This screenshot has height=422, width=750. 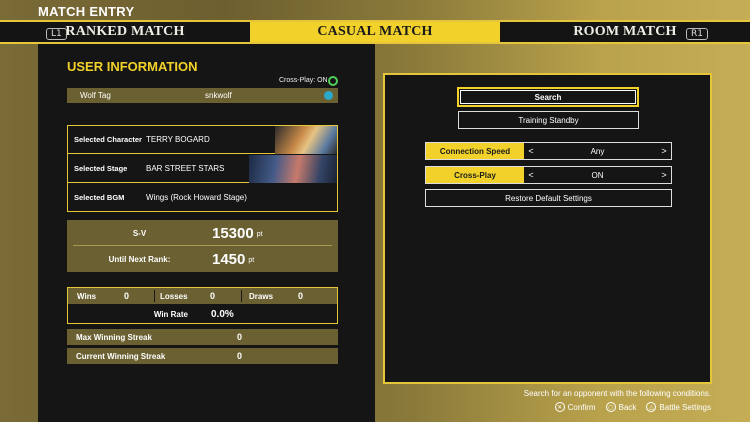 What do you see at coordinates (202, 337) in the screenshot?
I see `max-winning-streak-row: Max Winning Streak 0` at bounding box center [202, 337].